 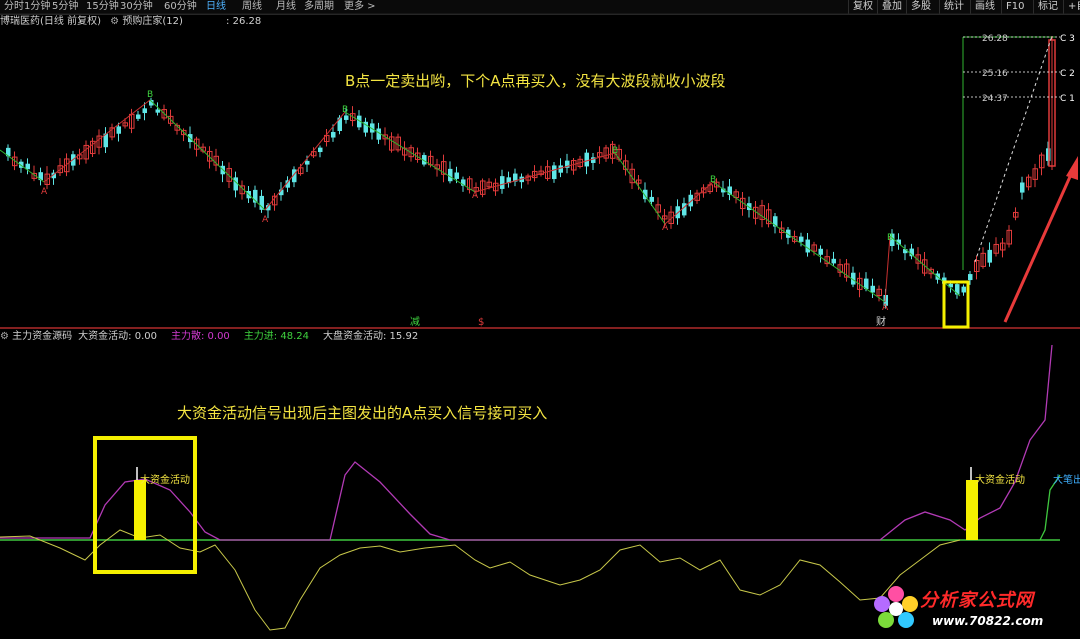 What do you see at coordinates (42, 336) in the screenshot?
I see `indicator-title: 主力资金源码` at bounding box center [42, 336].